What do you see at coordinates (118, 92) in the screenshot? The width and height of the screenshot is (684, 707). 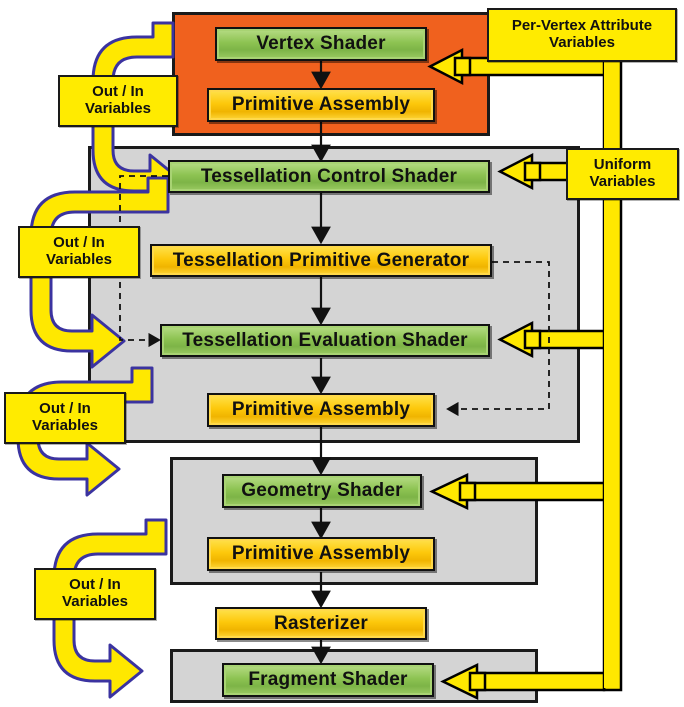 I see `out-in-1-line-1: Out / In` at bounding box center [118, 92].